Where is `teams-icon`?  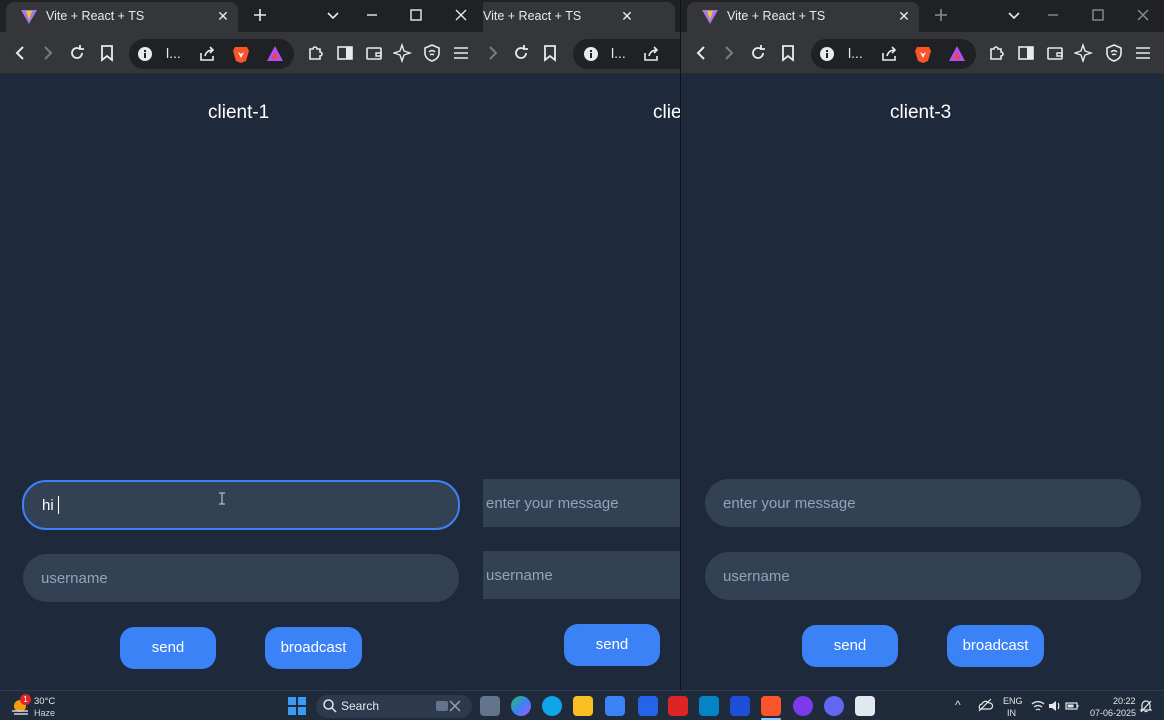
teams-icon is located at coordinates (648, 706).